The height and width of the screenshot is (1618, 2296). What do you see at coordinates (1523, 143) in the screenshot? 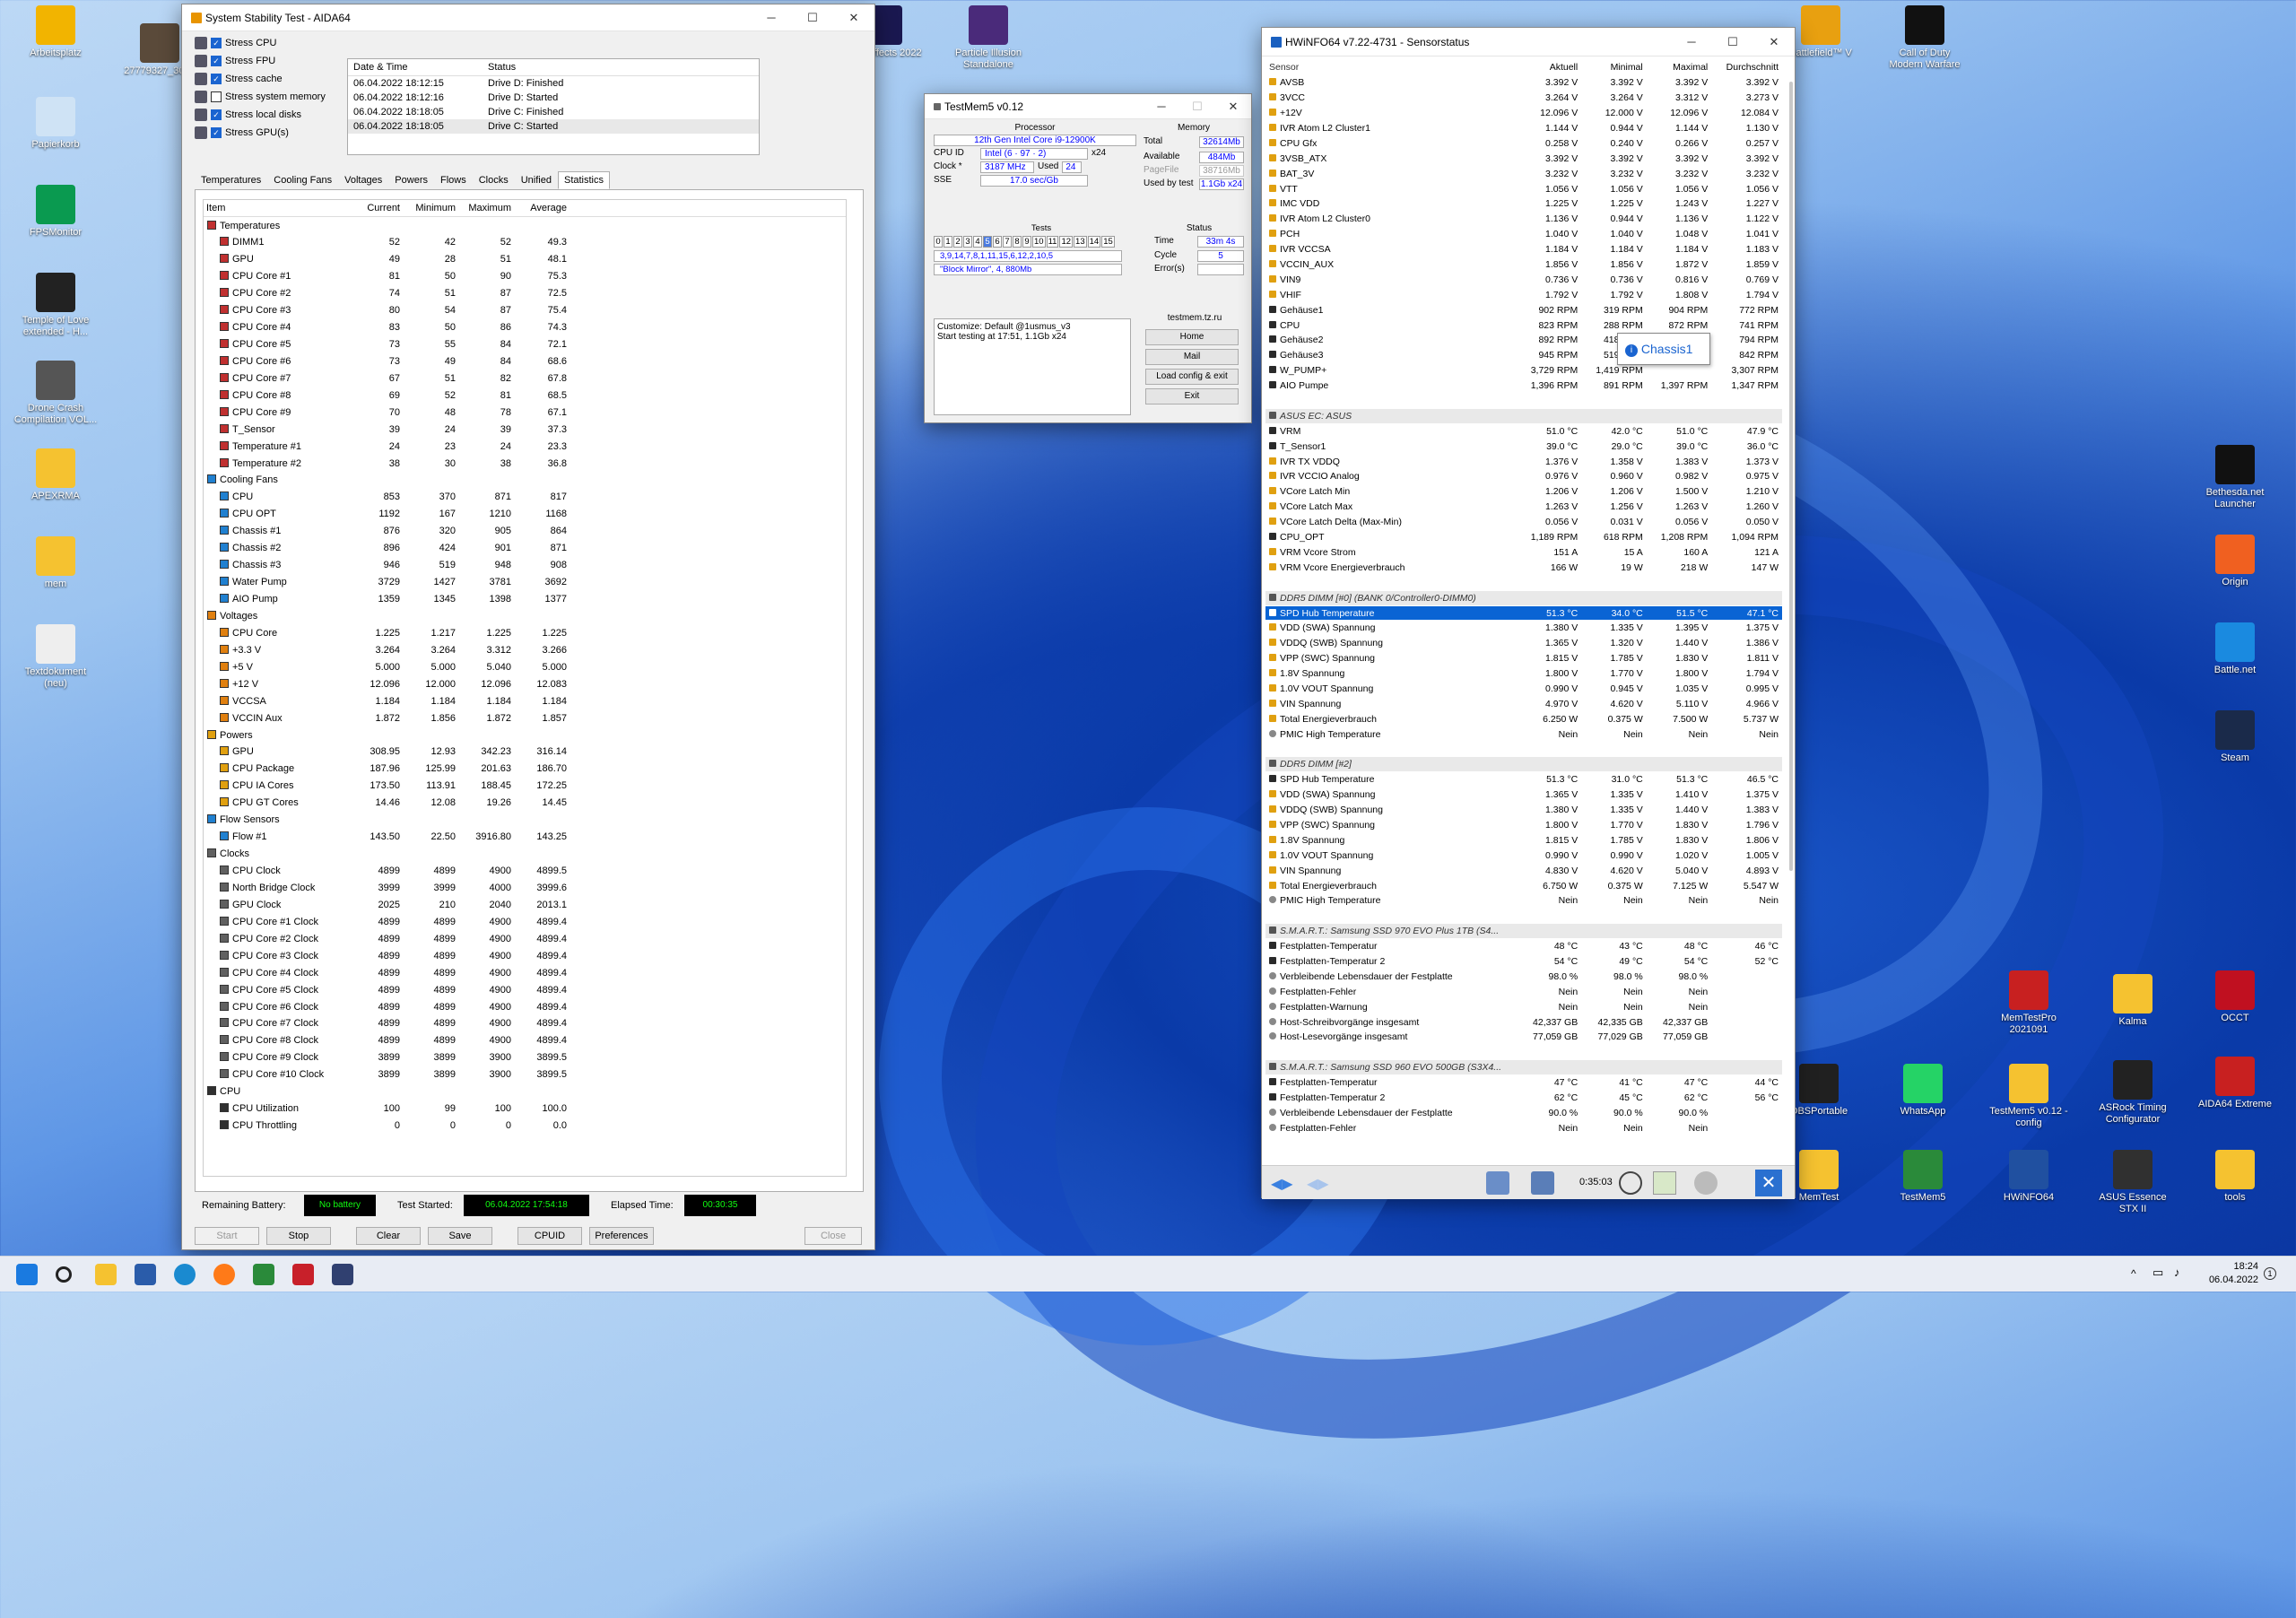
I see `sensor-row: CPU Gfx 0.258 V 0.240 V 0.266 V 0.257 V` at bounding box center [1523, 143].